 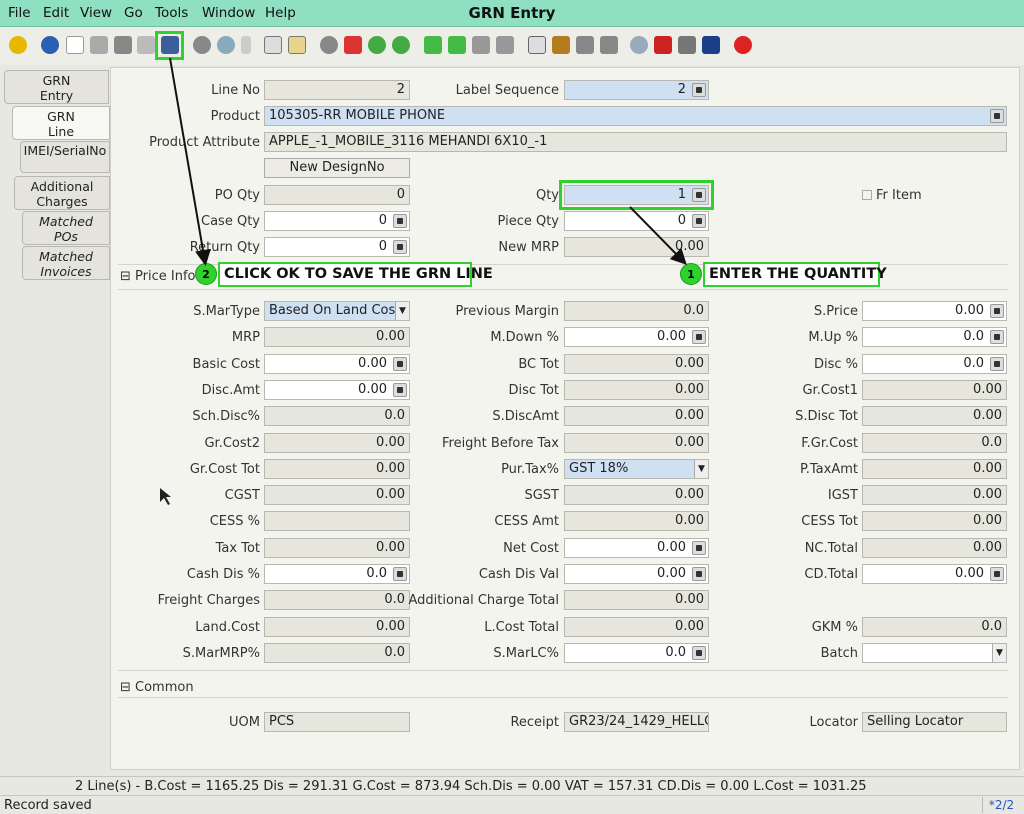 What do you see at coordinates (337, 311) in the screenshot?
I see `s-martype-field: Based On Land Cost ▼` at bounding box center [337, 311].